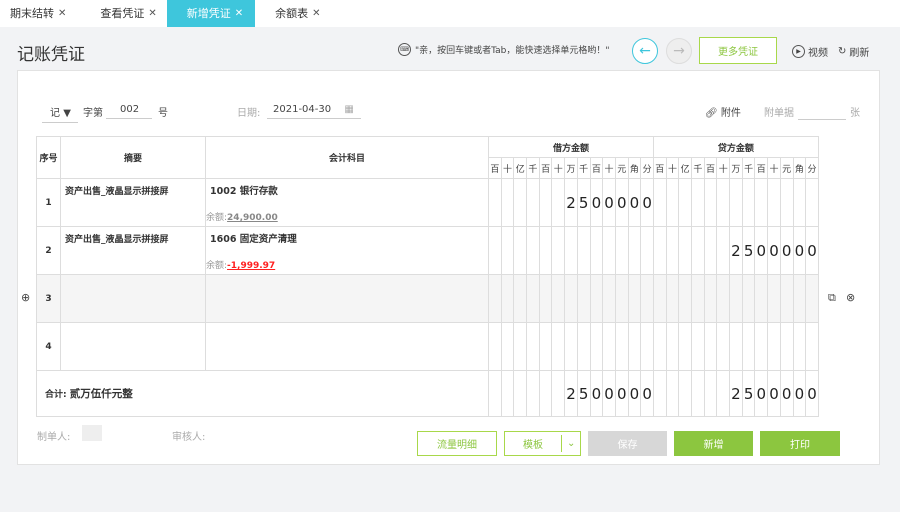  I want to click on account-cell: 1606 固定资产清理 余额:-1,999.97, so click(347, 250).